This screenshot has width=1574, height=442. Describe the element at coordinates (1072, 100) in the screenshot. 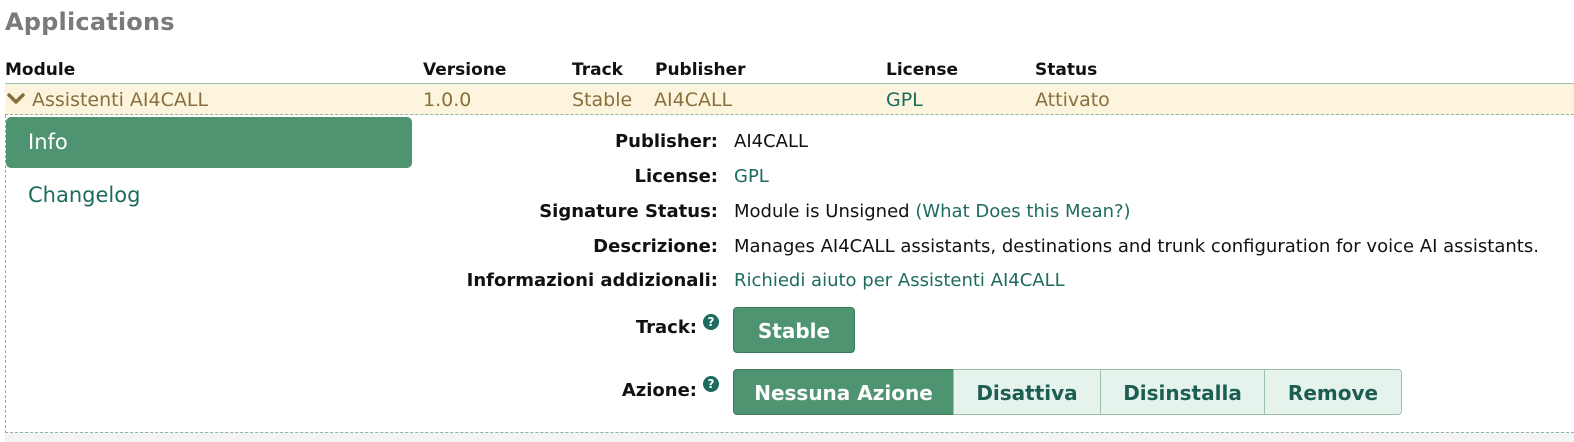

I see `module-status: Attivato` at that location.